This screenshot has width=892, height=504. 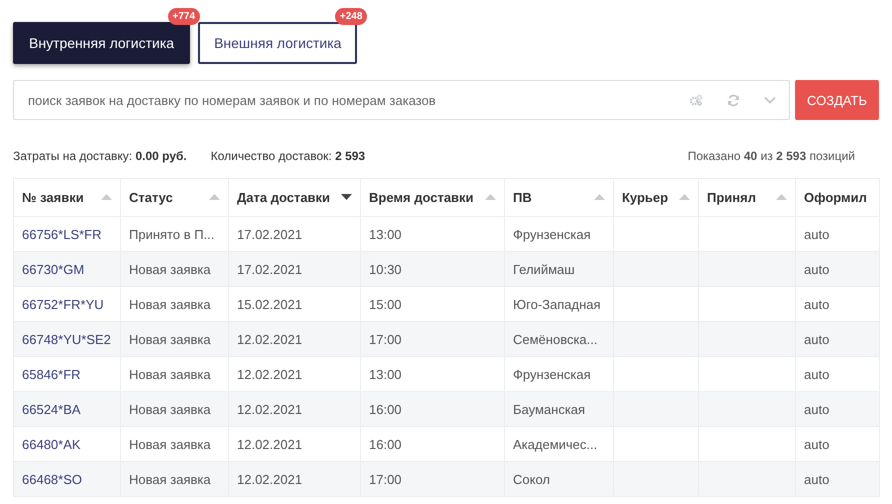 I want to click on search-field: поиск заявок на доставку по номерам заявок и по номерам заказов, so click(x=401, y=100).